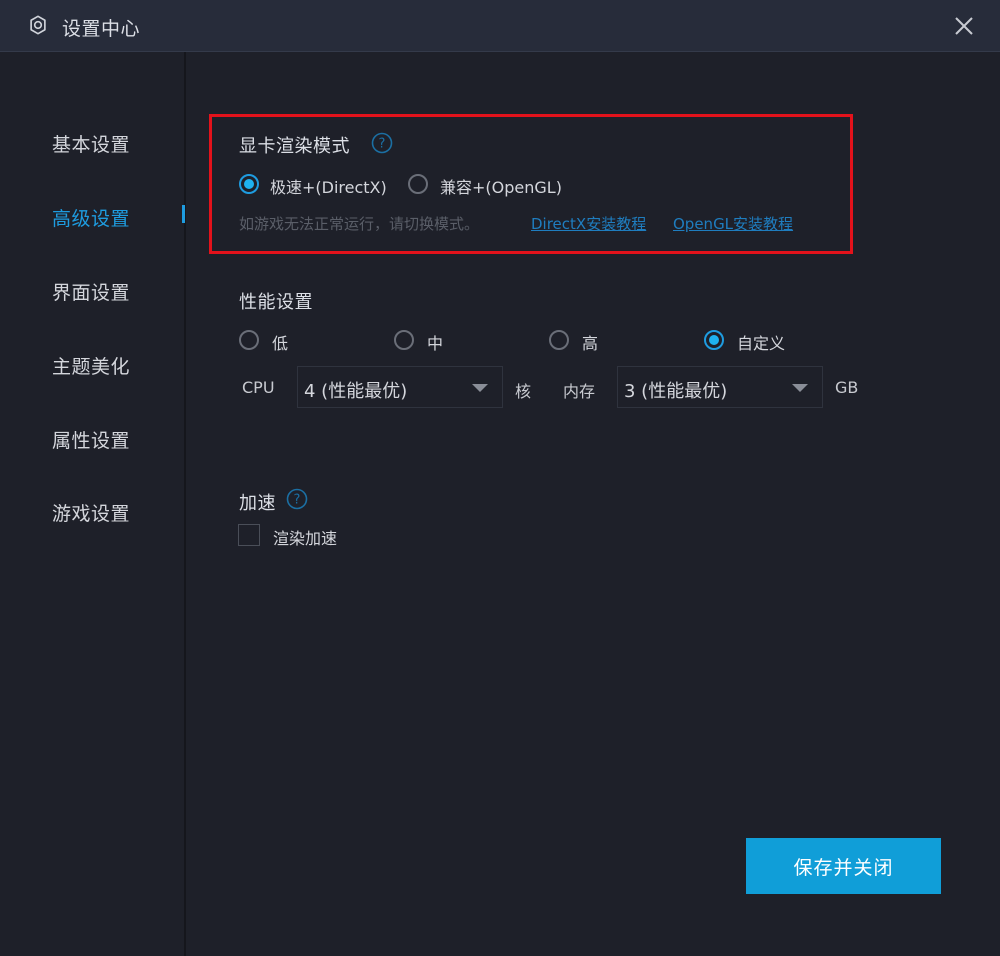 This screenshot has height=956, width=1000. I want to click on memory-unit: GB, so click(847, 387).